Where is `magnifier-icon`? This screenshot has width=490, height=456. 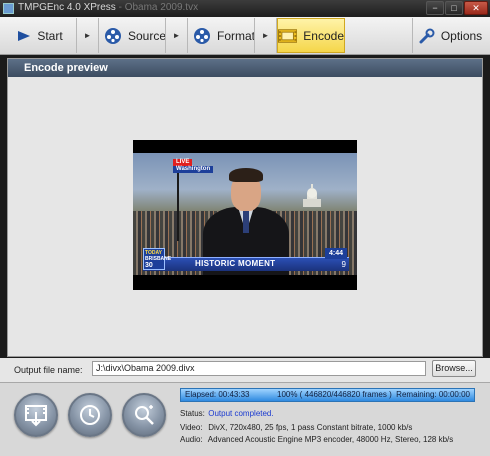 magnifier-icon is located at coordinates (144, 415).